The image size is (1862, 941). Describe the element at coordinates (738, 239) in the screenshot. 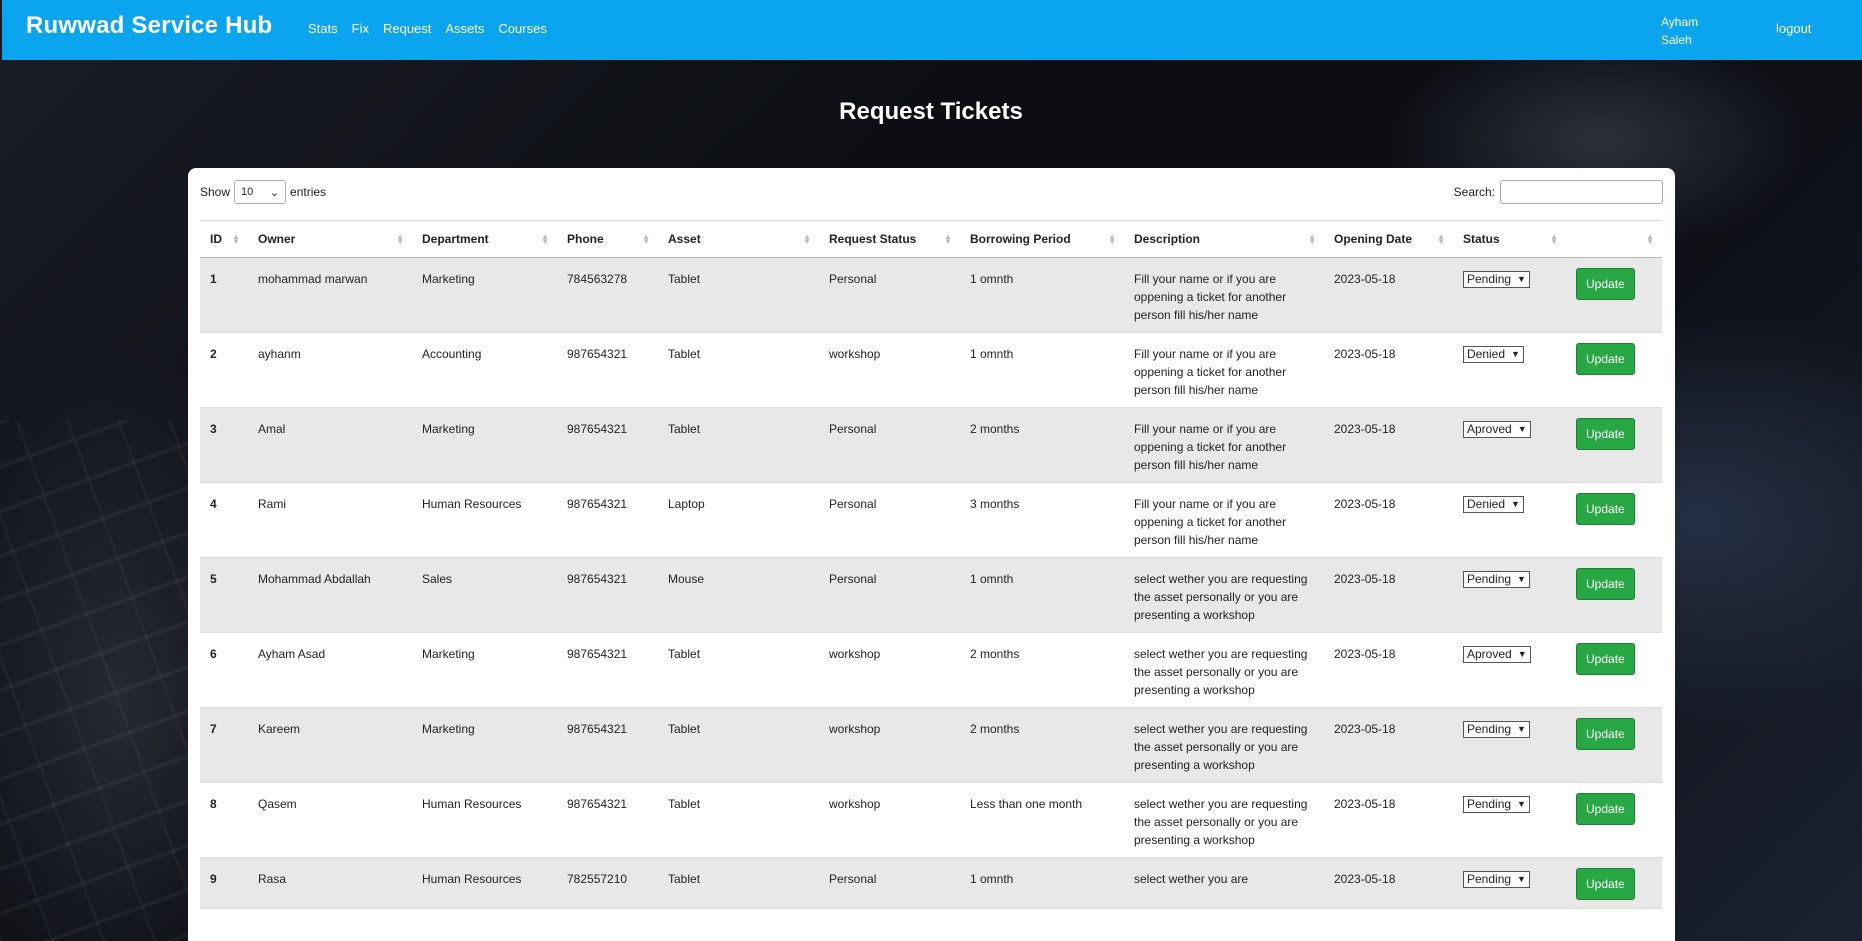

I see `column-header-asset: Asset ▲ ▼` at that location.